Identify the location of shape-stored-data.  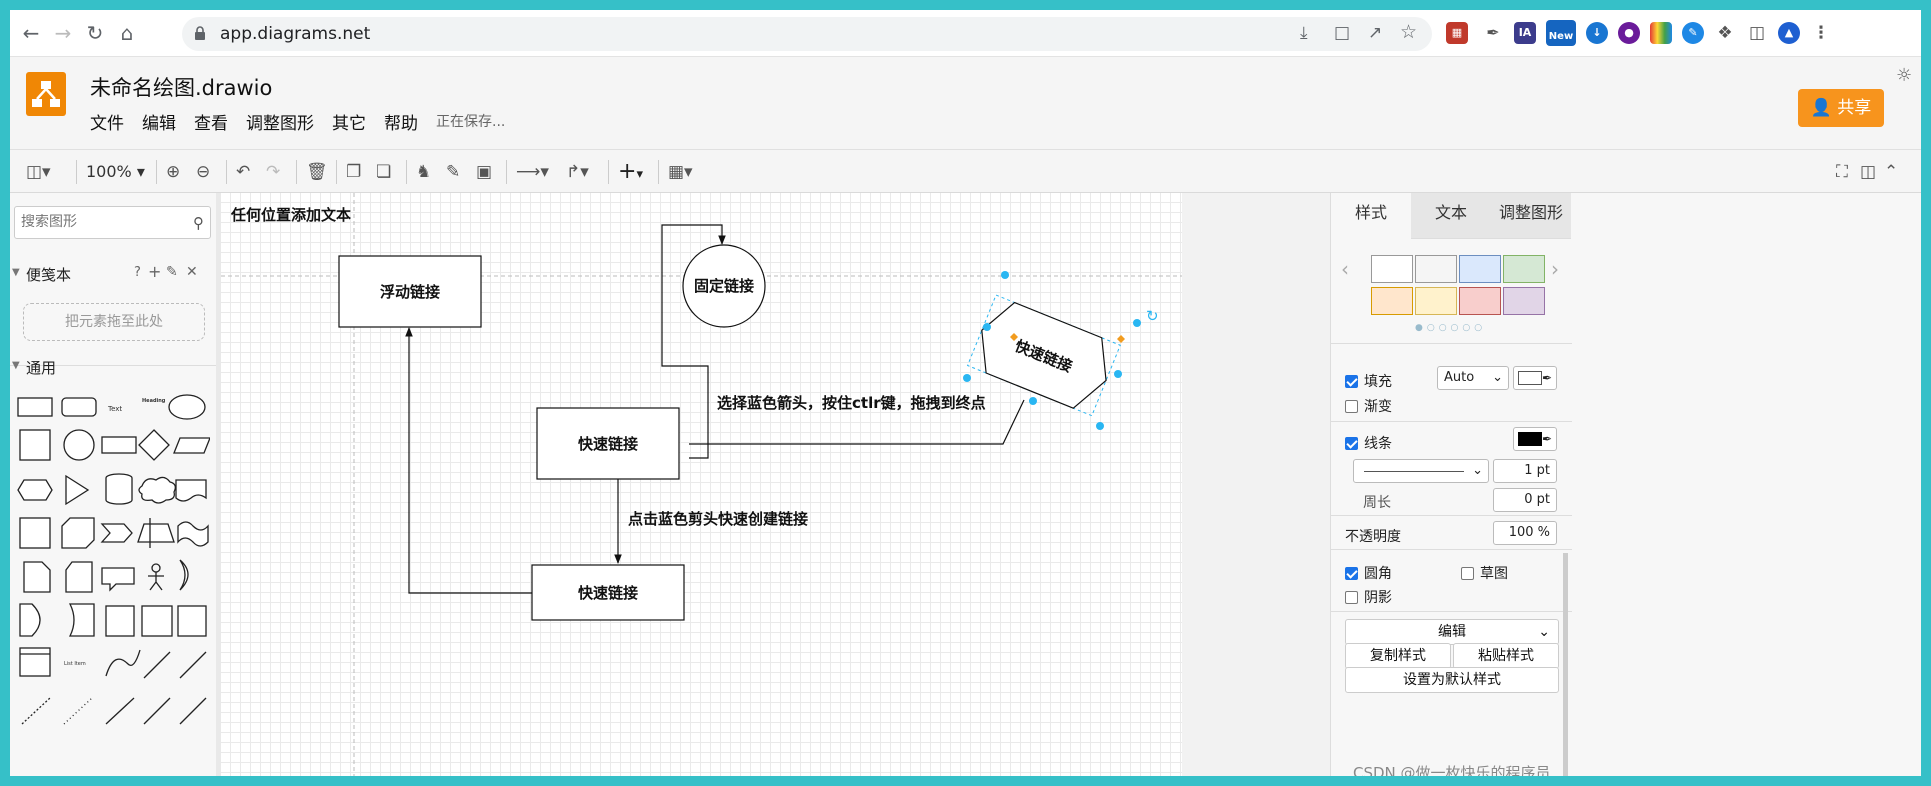
(81, 620).